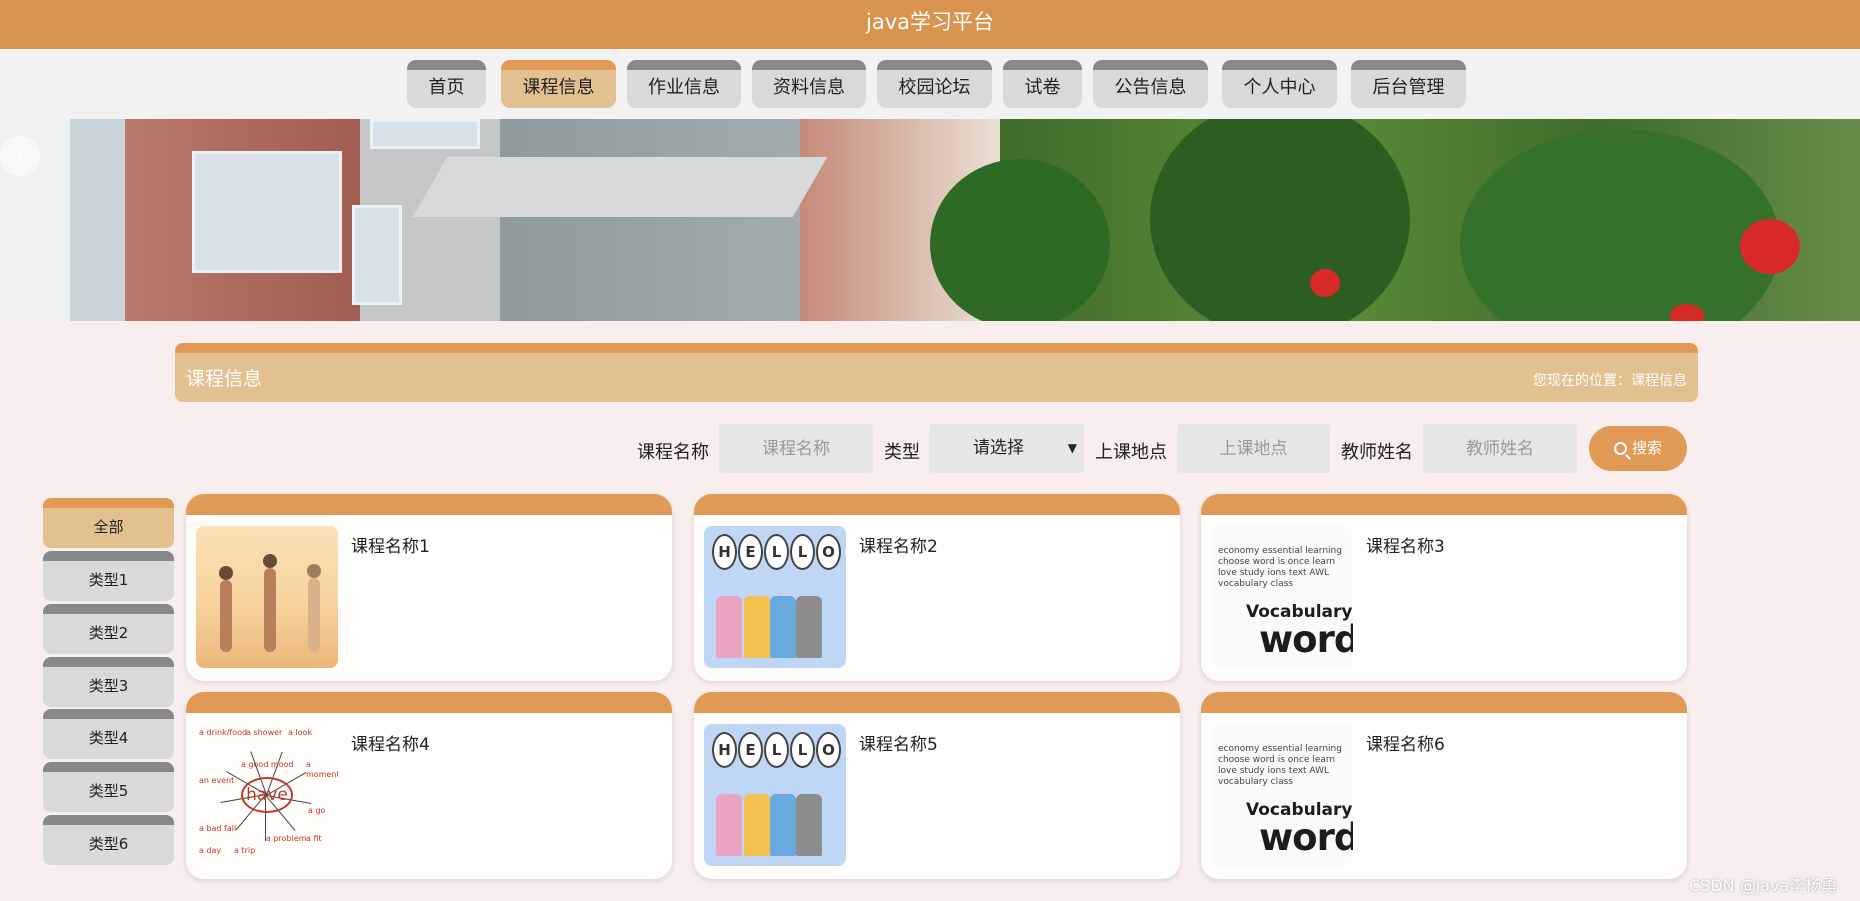 The width and height of the screenshot is (1860, 901). Describe the element at coordinates (267, 597) in the screenshot. I see `course-thumbnail` at that location.